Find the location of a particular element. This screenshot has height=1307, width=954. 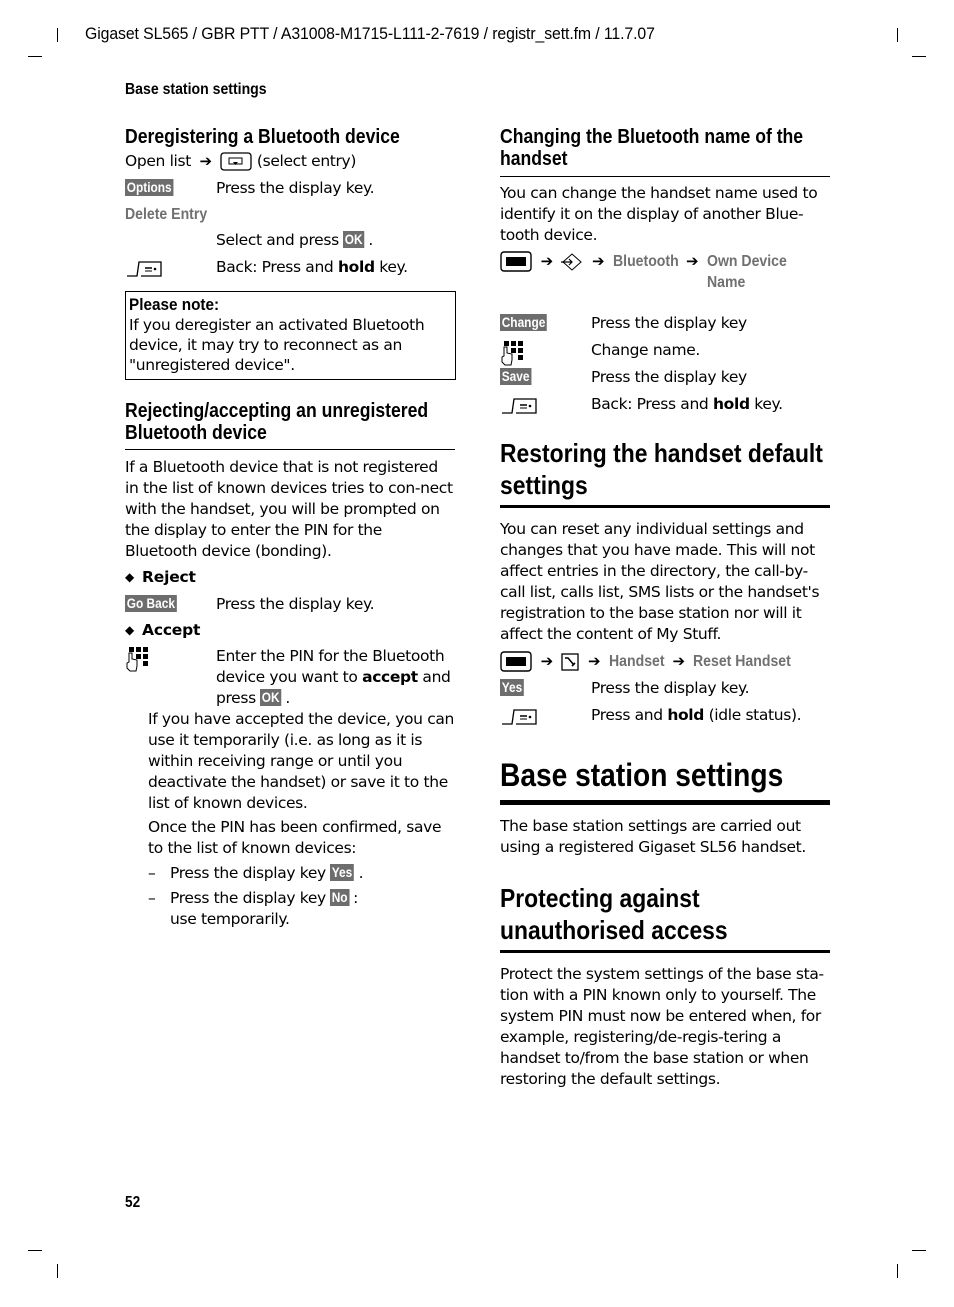

page-number: 52 is located at coordinates (133, 1202).